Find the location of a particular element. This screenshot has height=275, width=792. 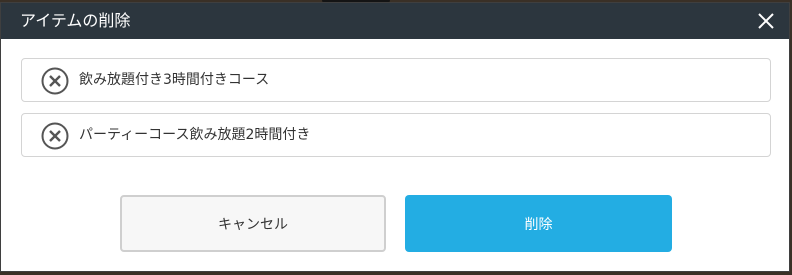

cancel-button: キャンセル is located at coordinates (253, 223).